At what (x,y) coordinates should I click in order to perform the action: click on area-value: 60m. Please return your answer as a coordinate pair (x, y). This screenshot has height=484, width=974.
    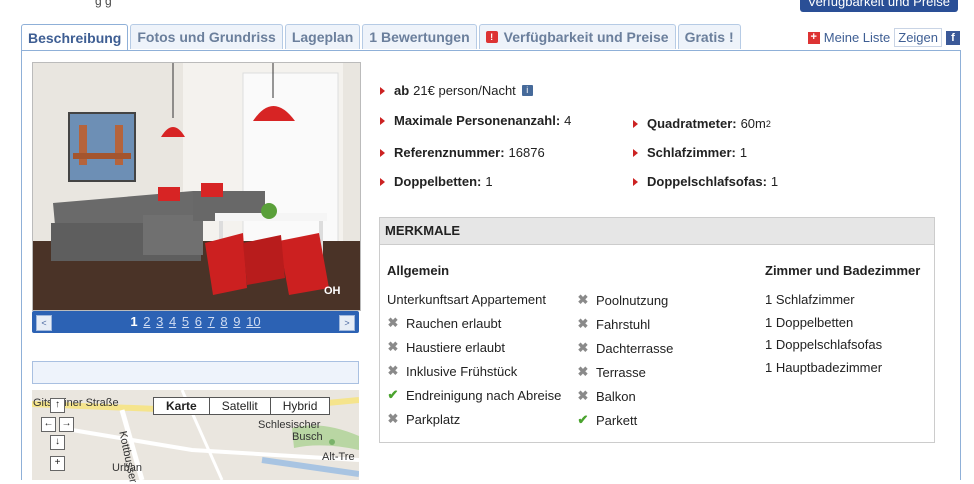
    Looking at the image, I should click on (753, 123).